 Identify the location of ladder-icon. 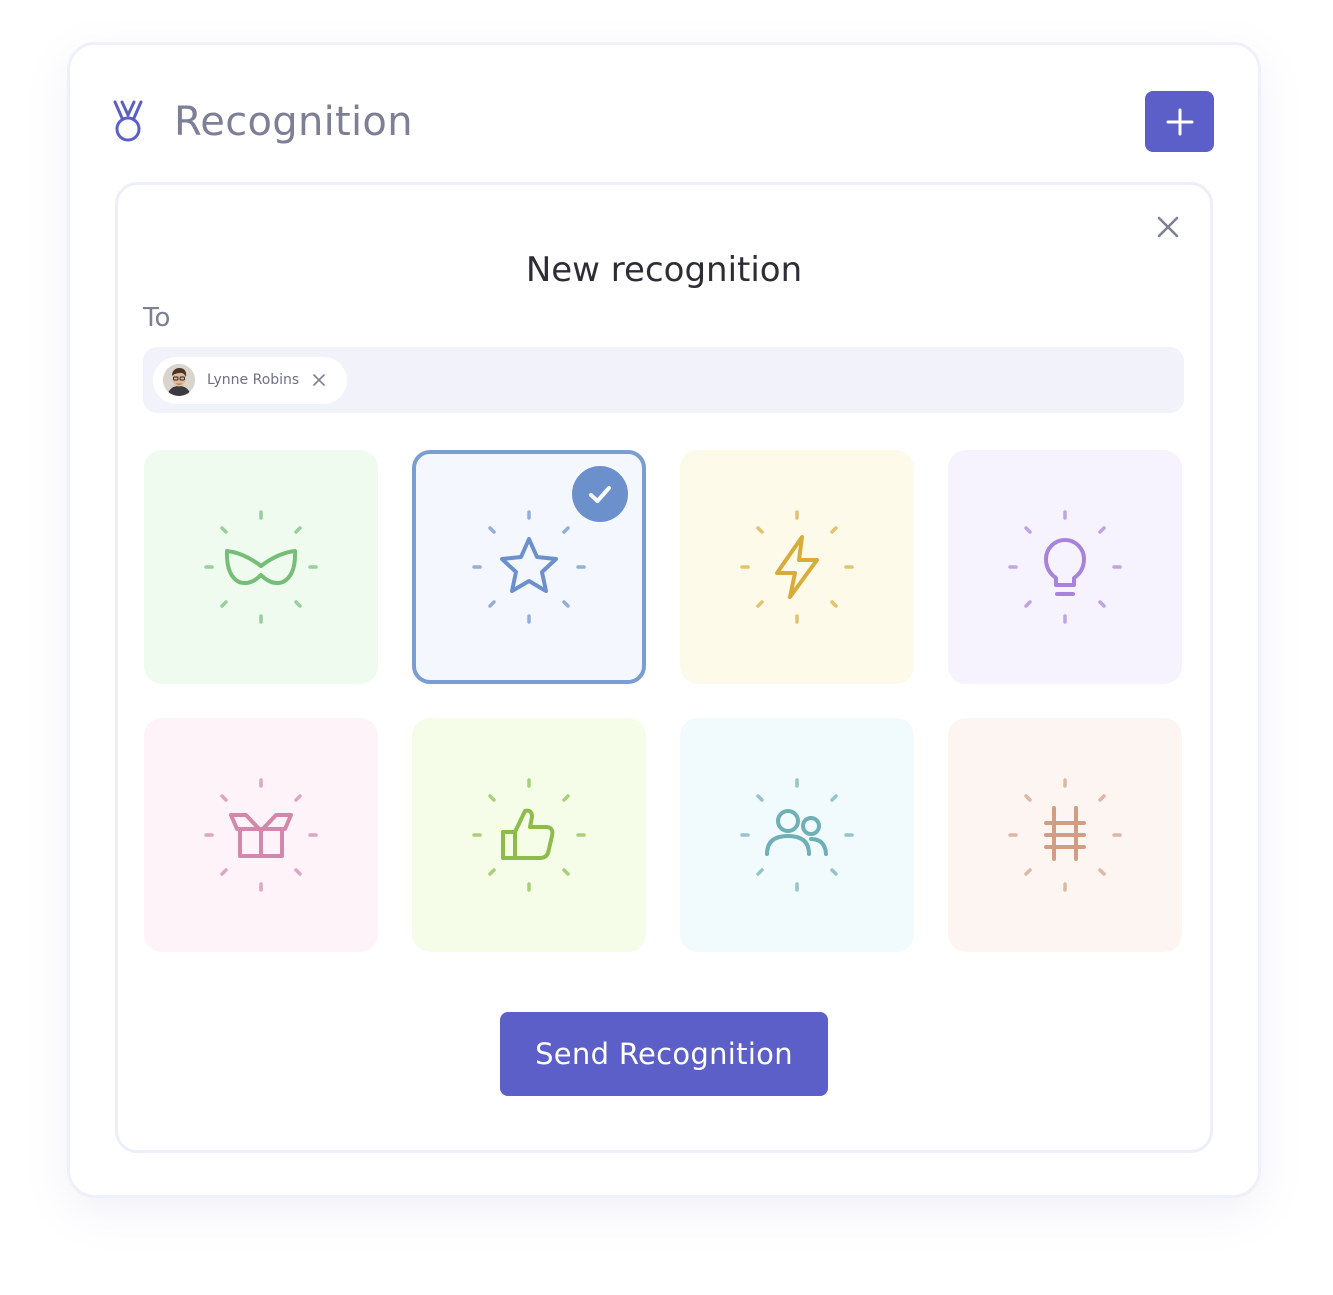
(1065, 835).